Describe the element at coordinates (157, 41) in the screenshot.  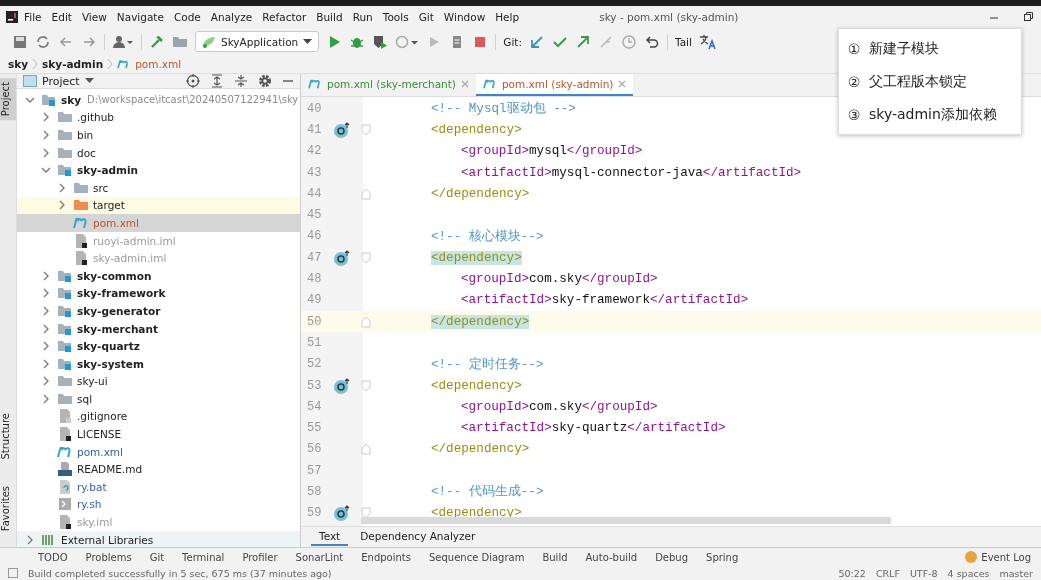
I see `hammer-icon` at that location.